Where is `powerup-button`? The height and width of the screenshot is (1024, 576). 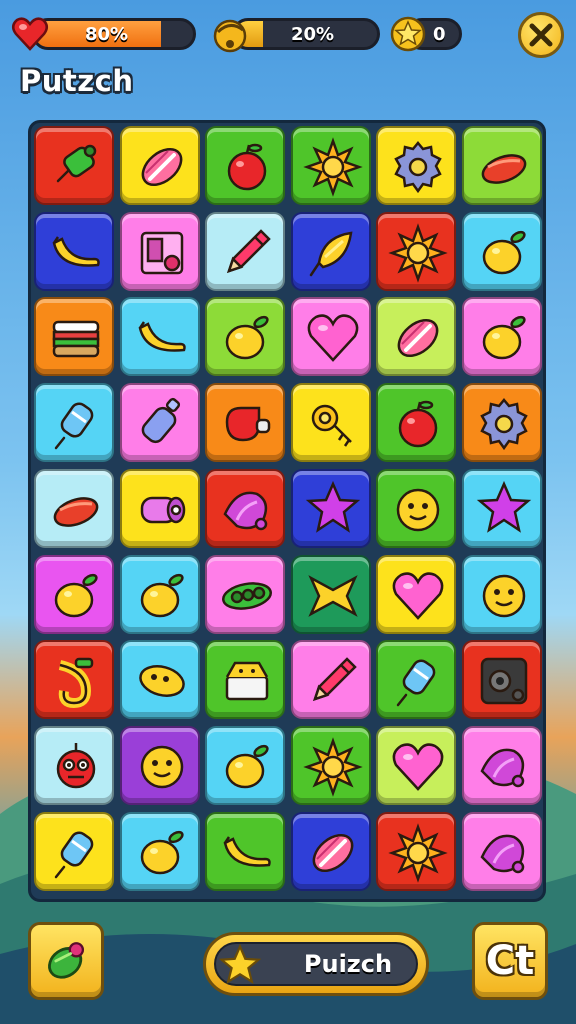 powerup-button is located at coordinates (66, 961).